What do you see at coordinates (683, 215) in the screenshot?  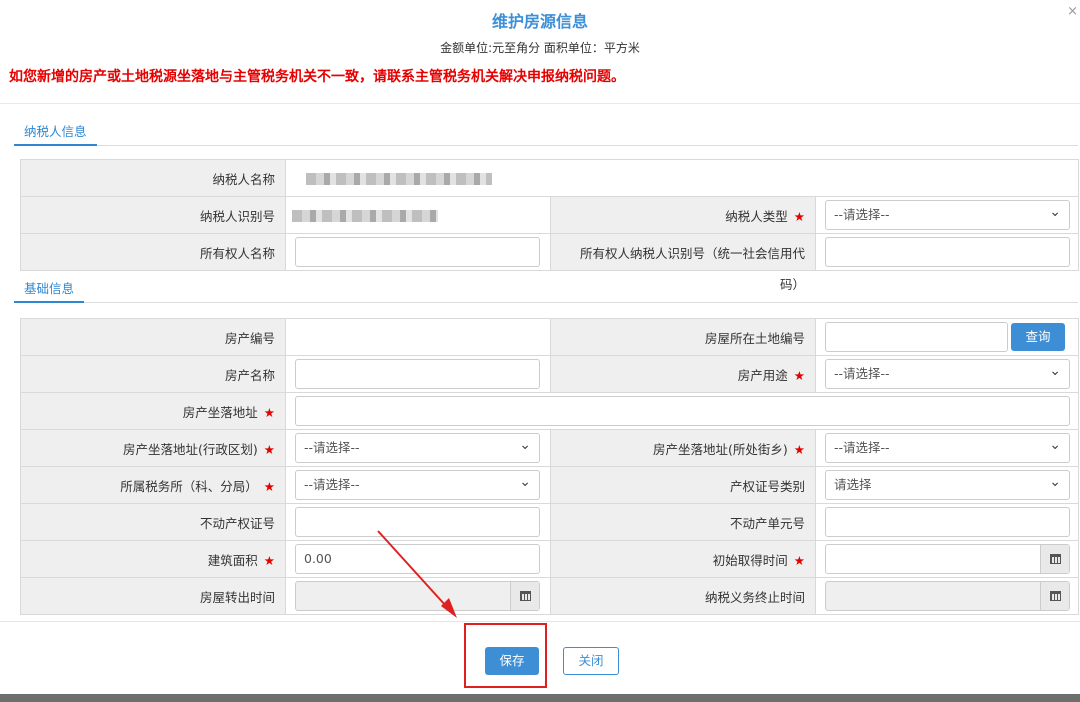 I see `taxpayer-type-label: 纳税人类型 ★` at bounding box center [683, 215].